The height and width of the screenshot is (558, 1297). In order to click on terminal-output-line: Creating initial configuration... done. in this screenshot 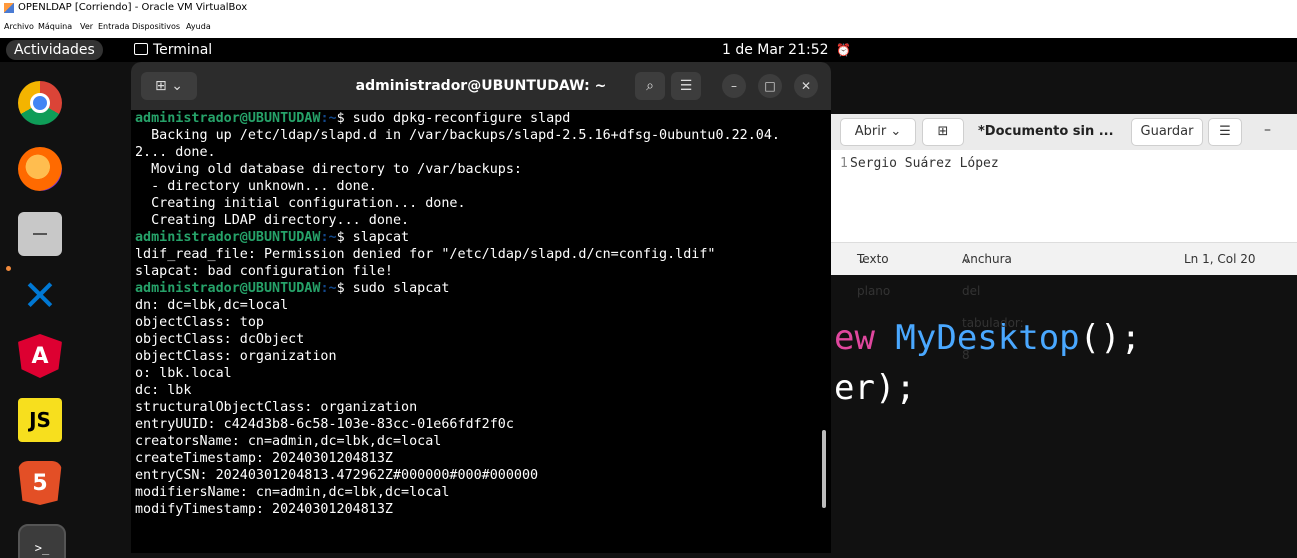, I will do `click(300, 203)`.